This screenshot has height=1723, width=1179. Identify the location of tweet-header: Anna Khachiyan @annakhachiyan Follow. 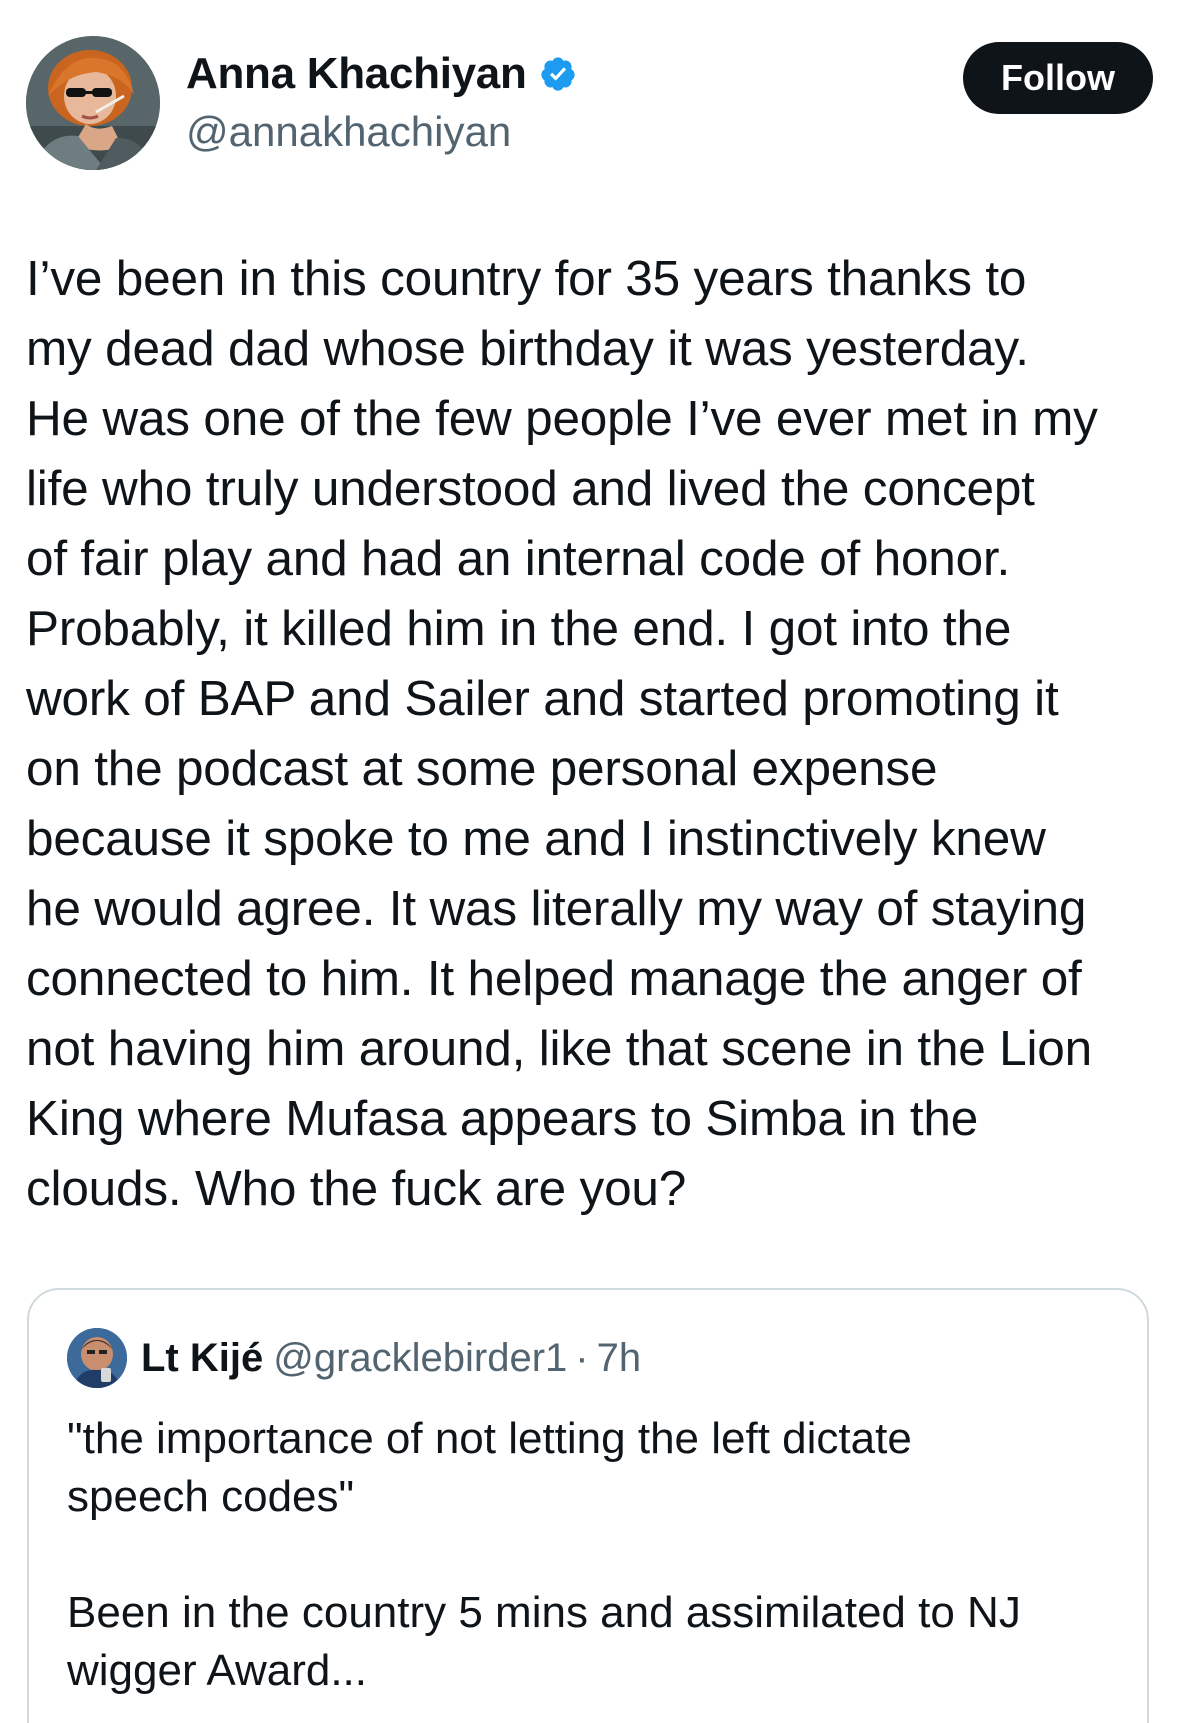
(591, 104).